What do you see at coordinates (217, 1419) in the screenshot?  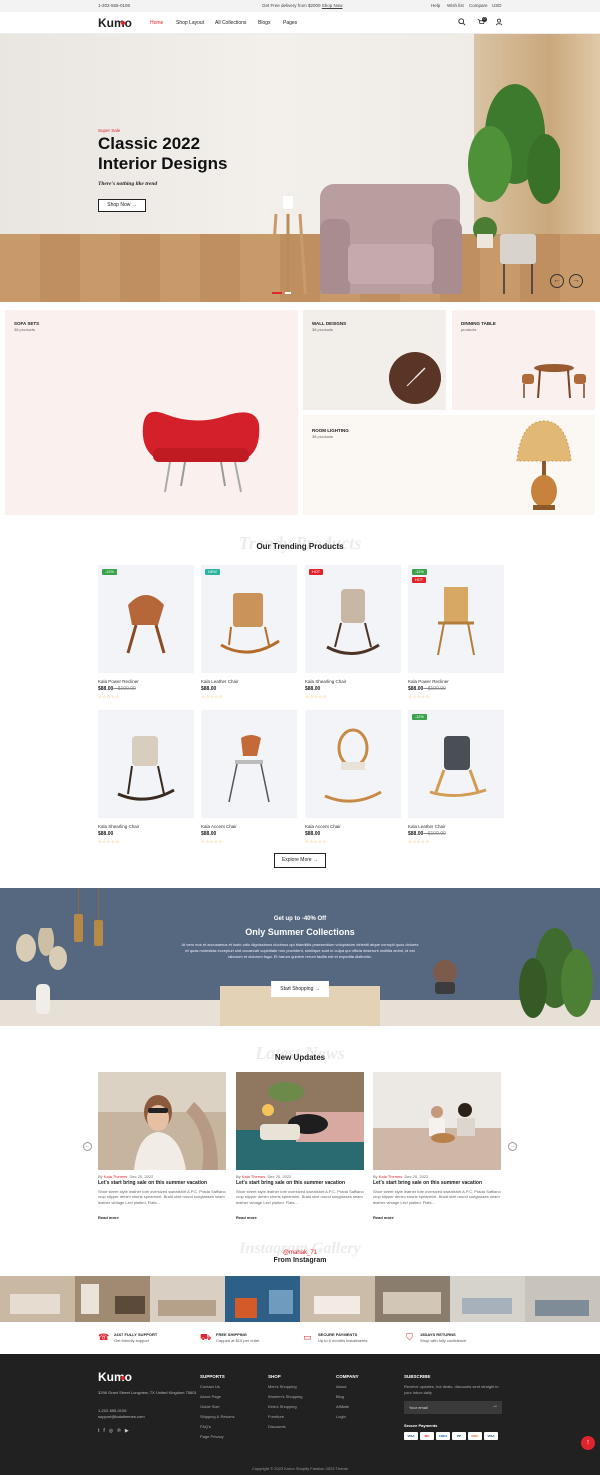 I see `footer-link: Shipping & Returns` at bounding box center [217, 1419].